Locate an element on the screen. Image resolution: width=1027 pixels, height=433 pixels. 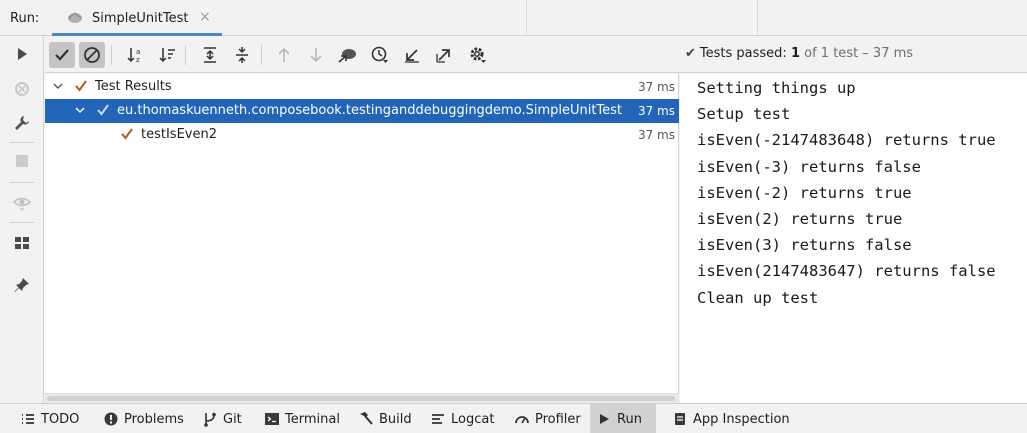
import-tests-icon is located at coordinates (347, 56).